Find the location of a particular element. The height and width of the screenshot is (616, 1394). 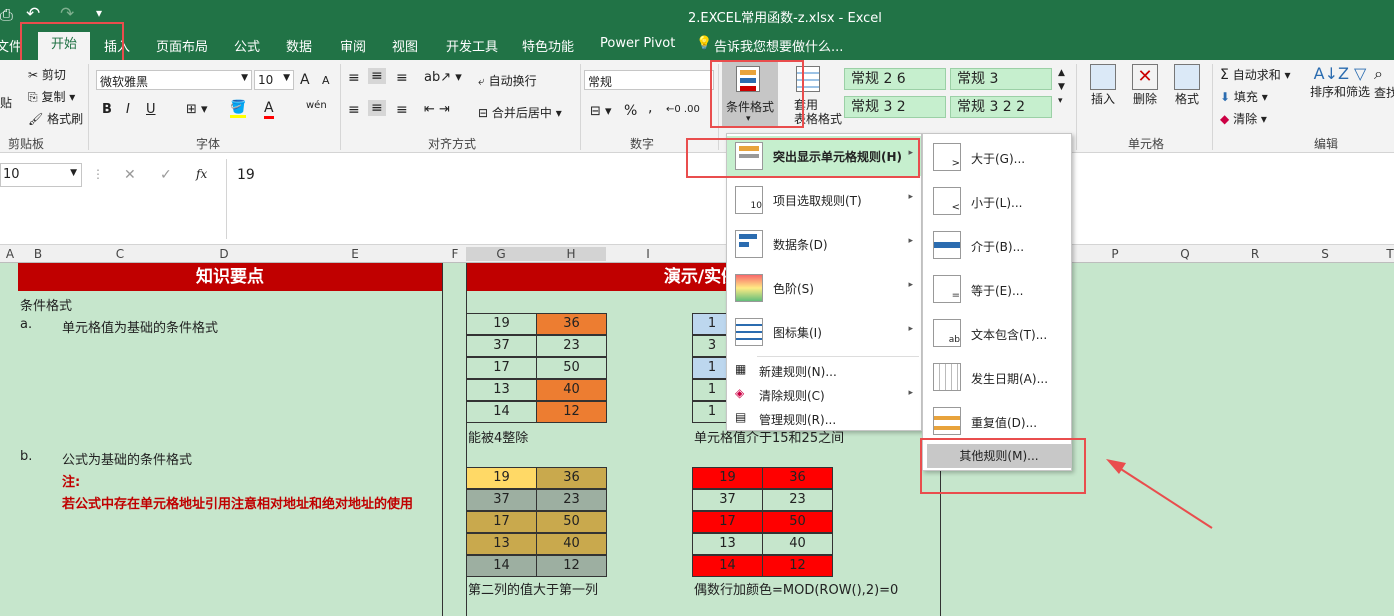

col-header: D is located at coordinates (224, 254).